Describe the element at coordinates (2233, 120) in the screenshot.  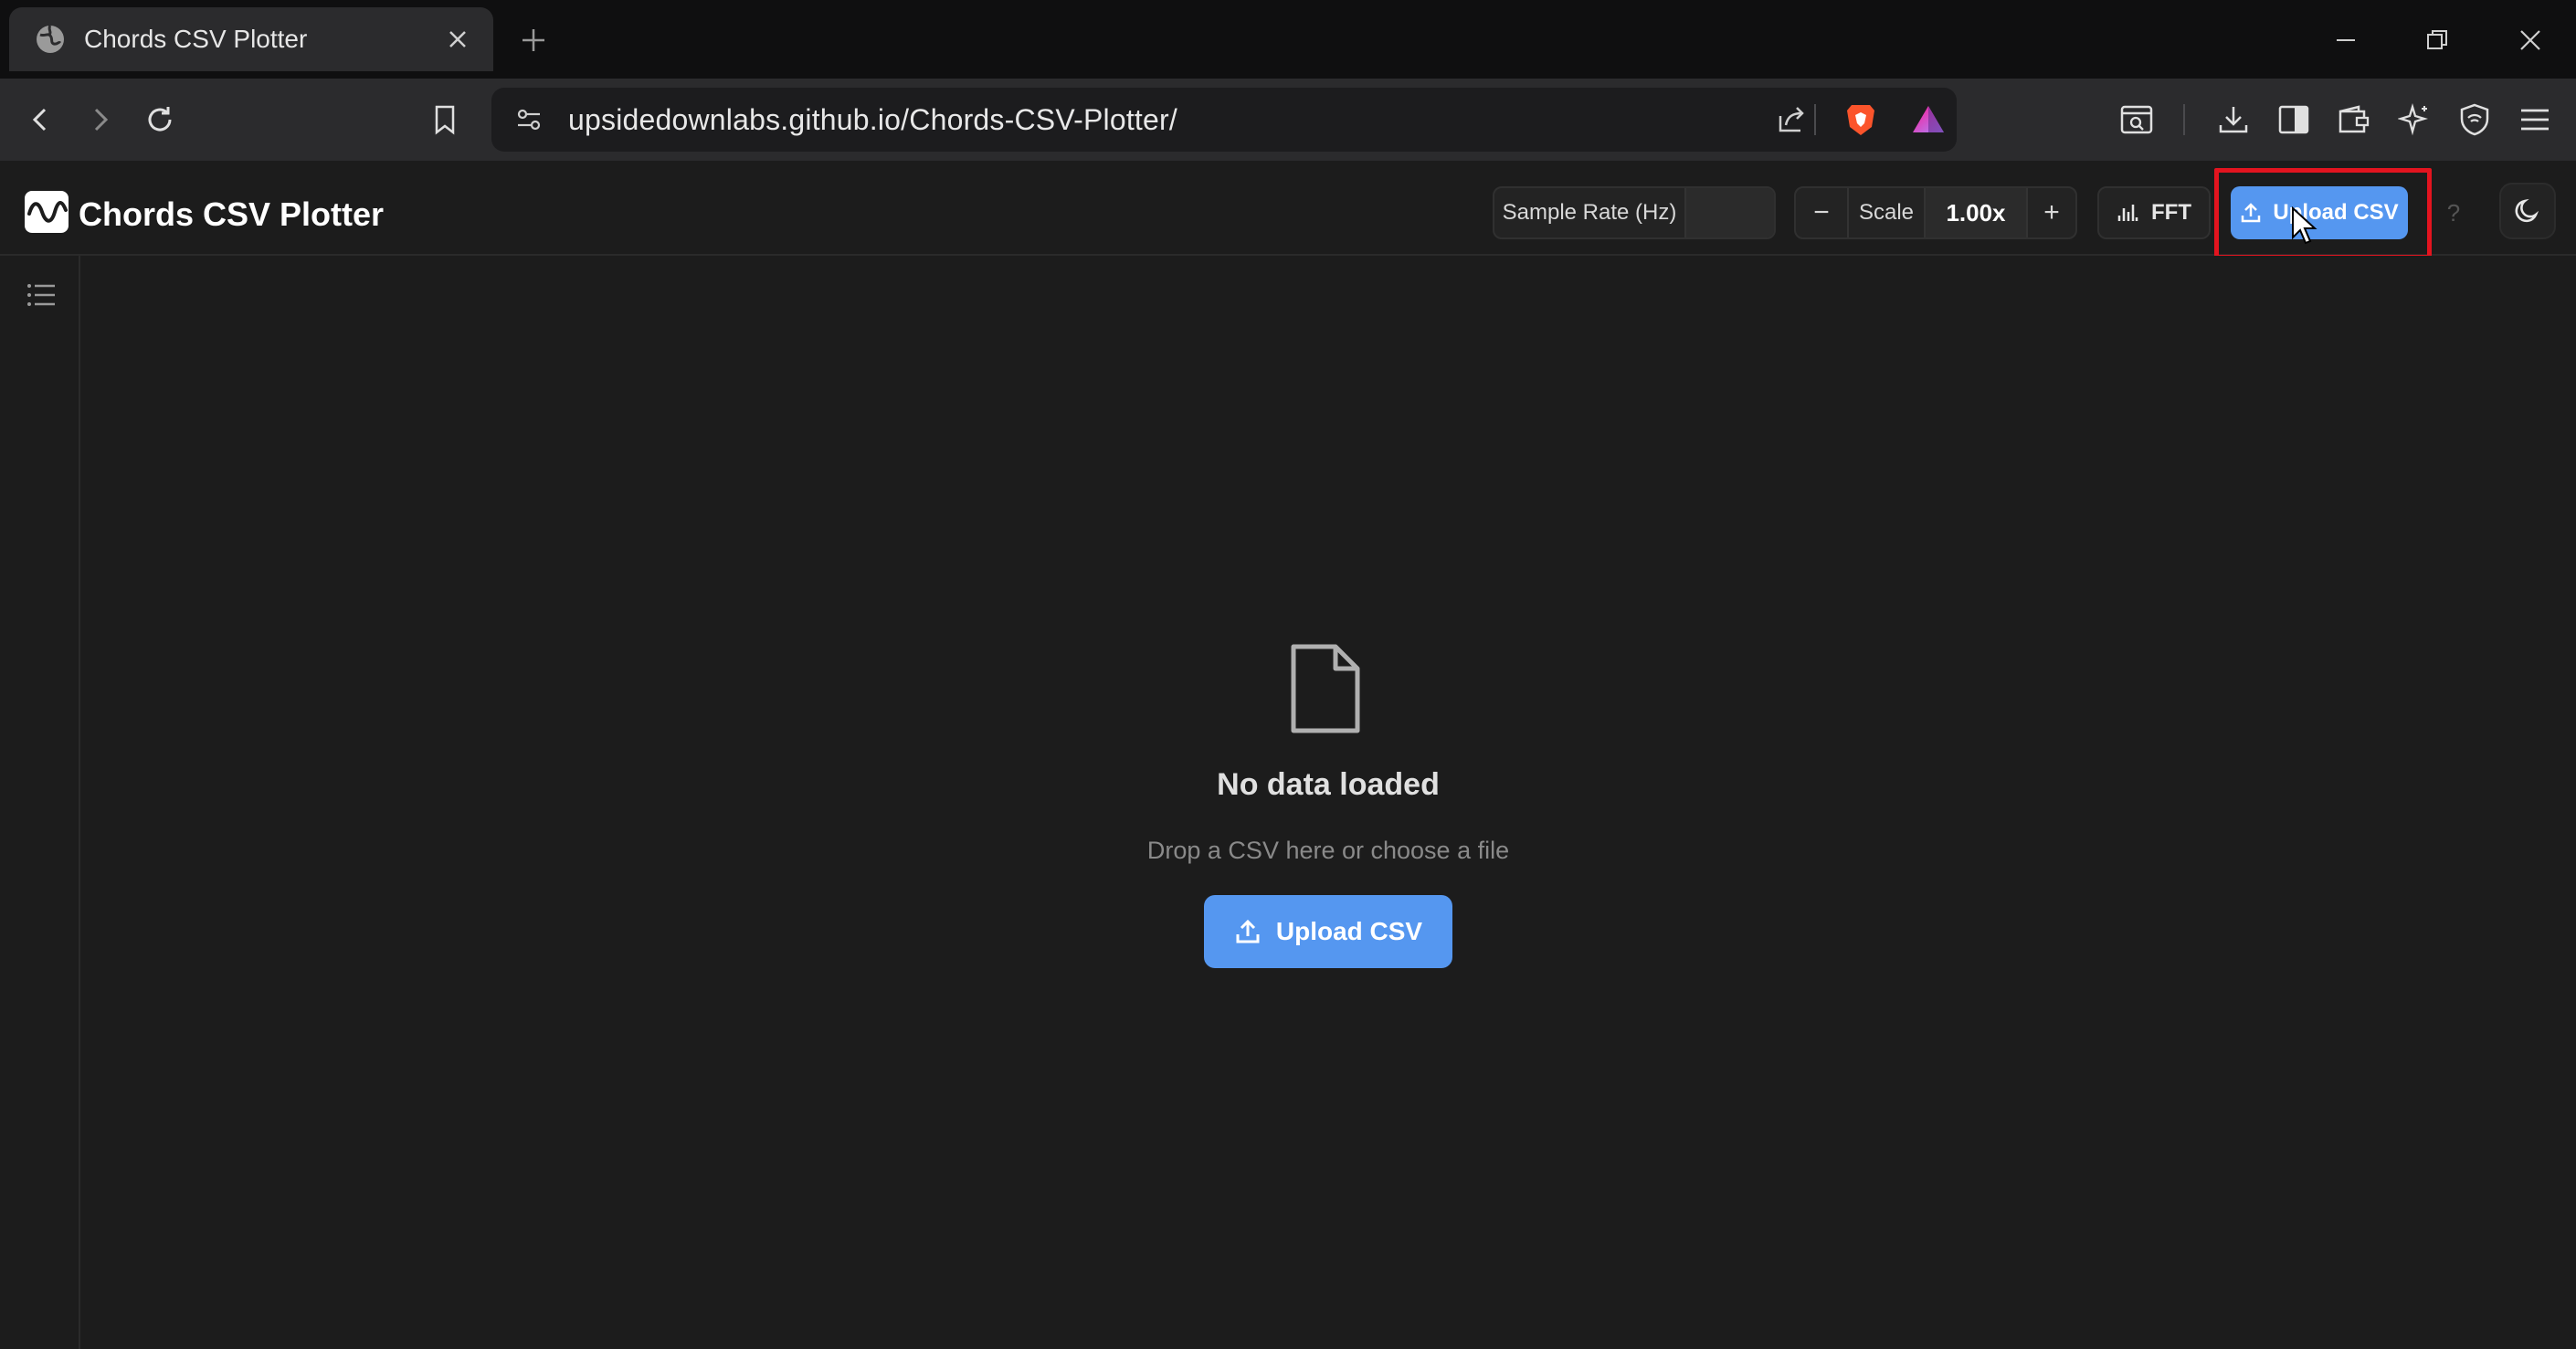
I see `download-icon` at that location.